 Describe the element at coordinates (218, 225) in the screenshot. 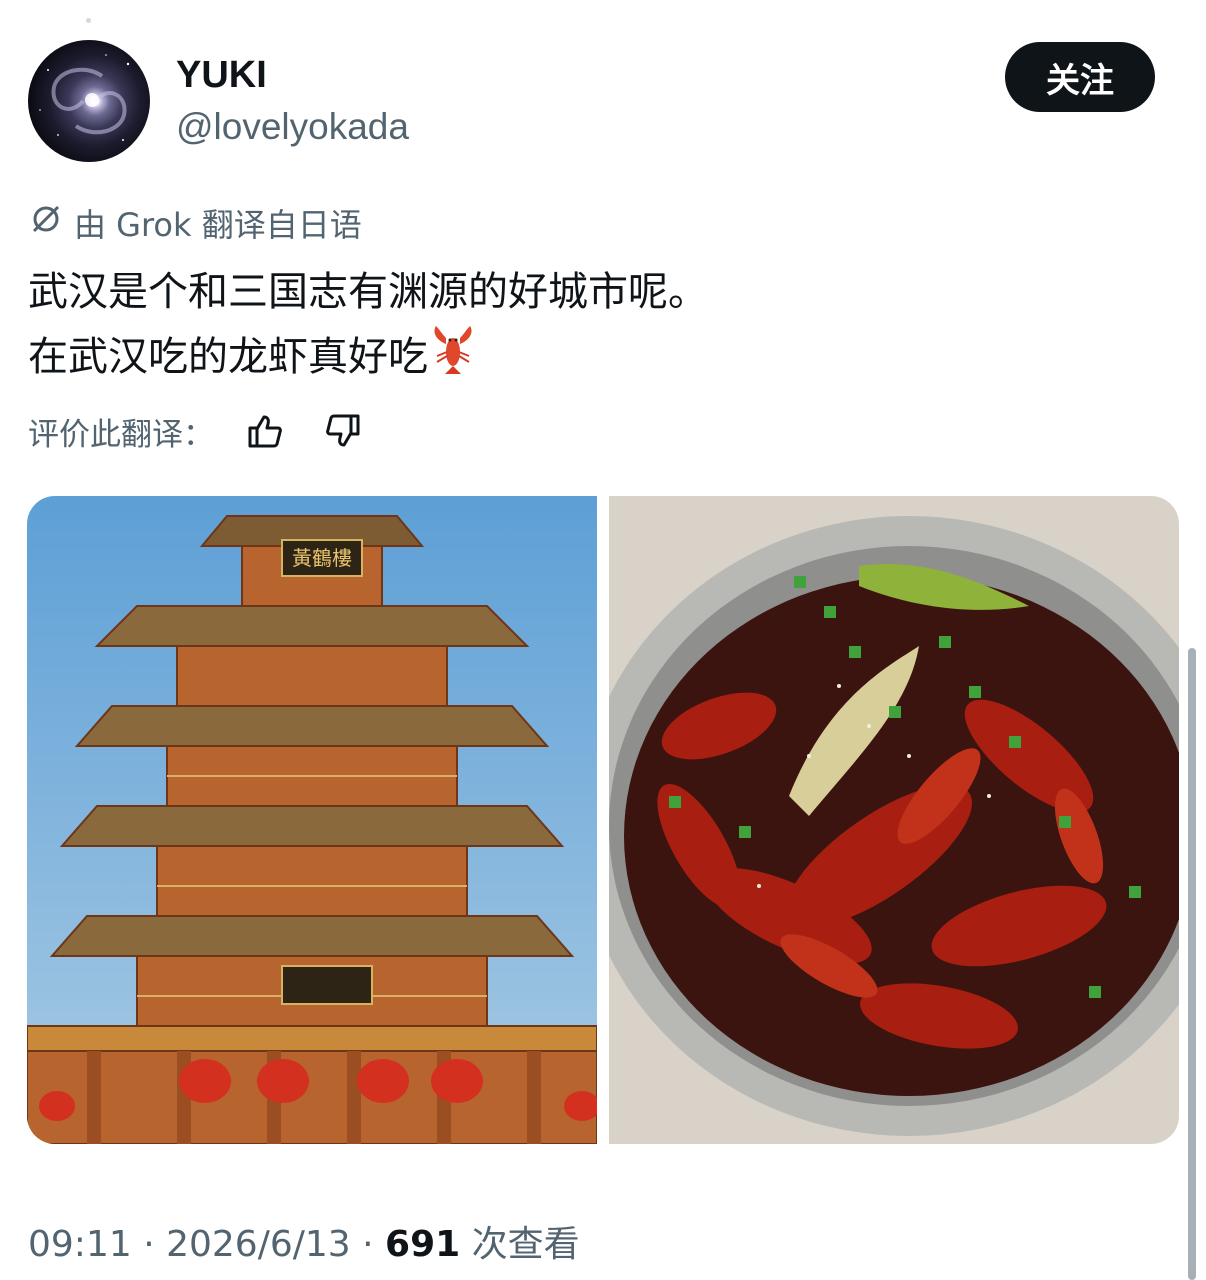

I see `translation-label: 由 Grok 翻译自日语` at that location.